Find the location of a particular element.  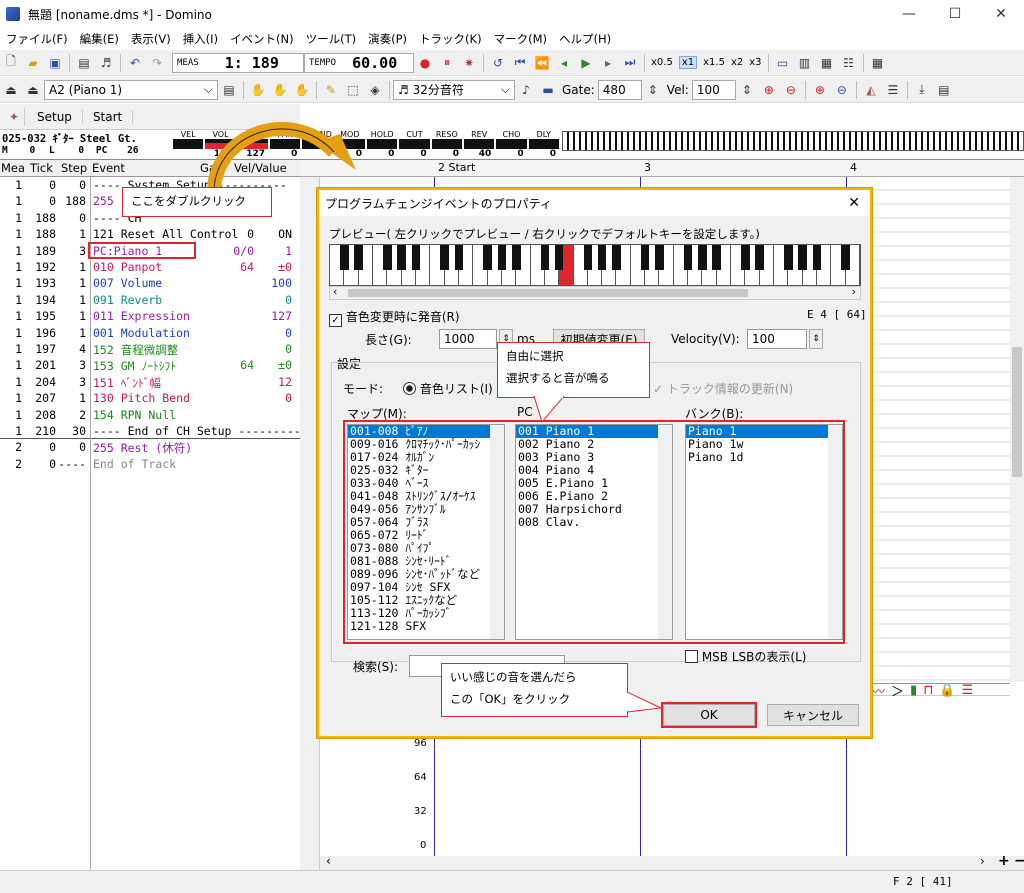

undo-icon: ↶ is located at coordinates (135, 63).